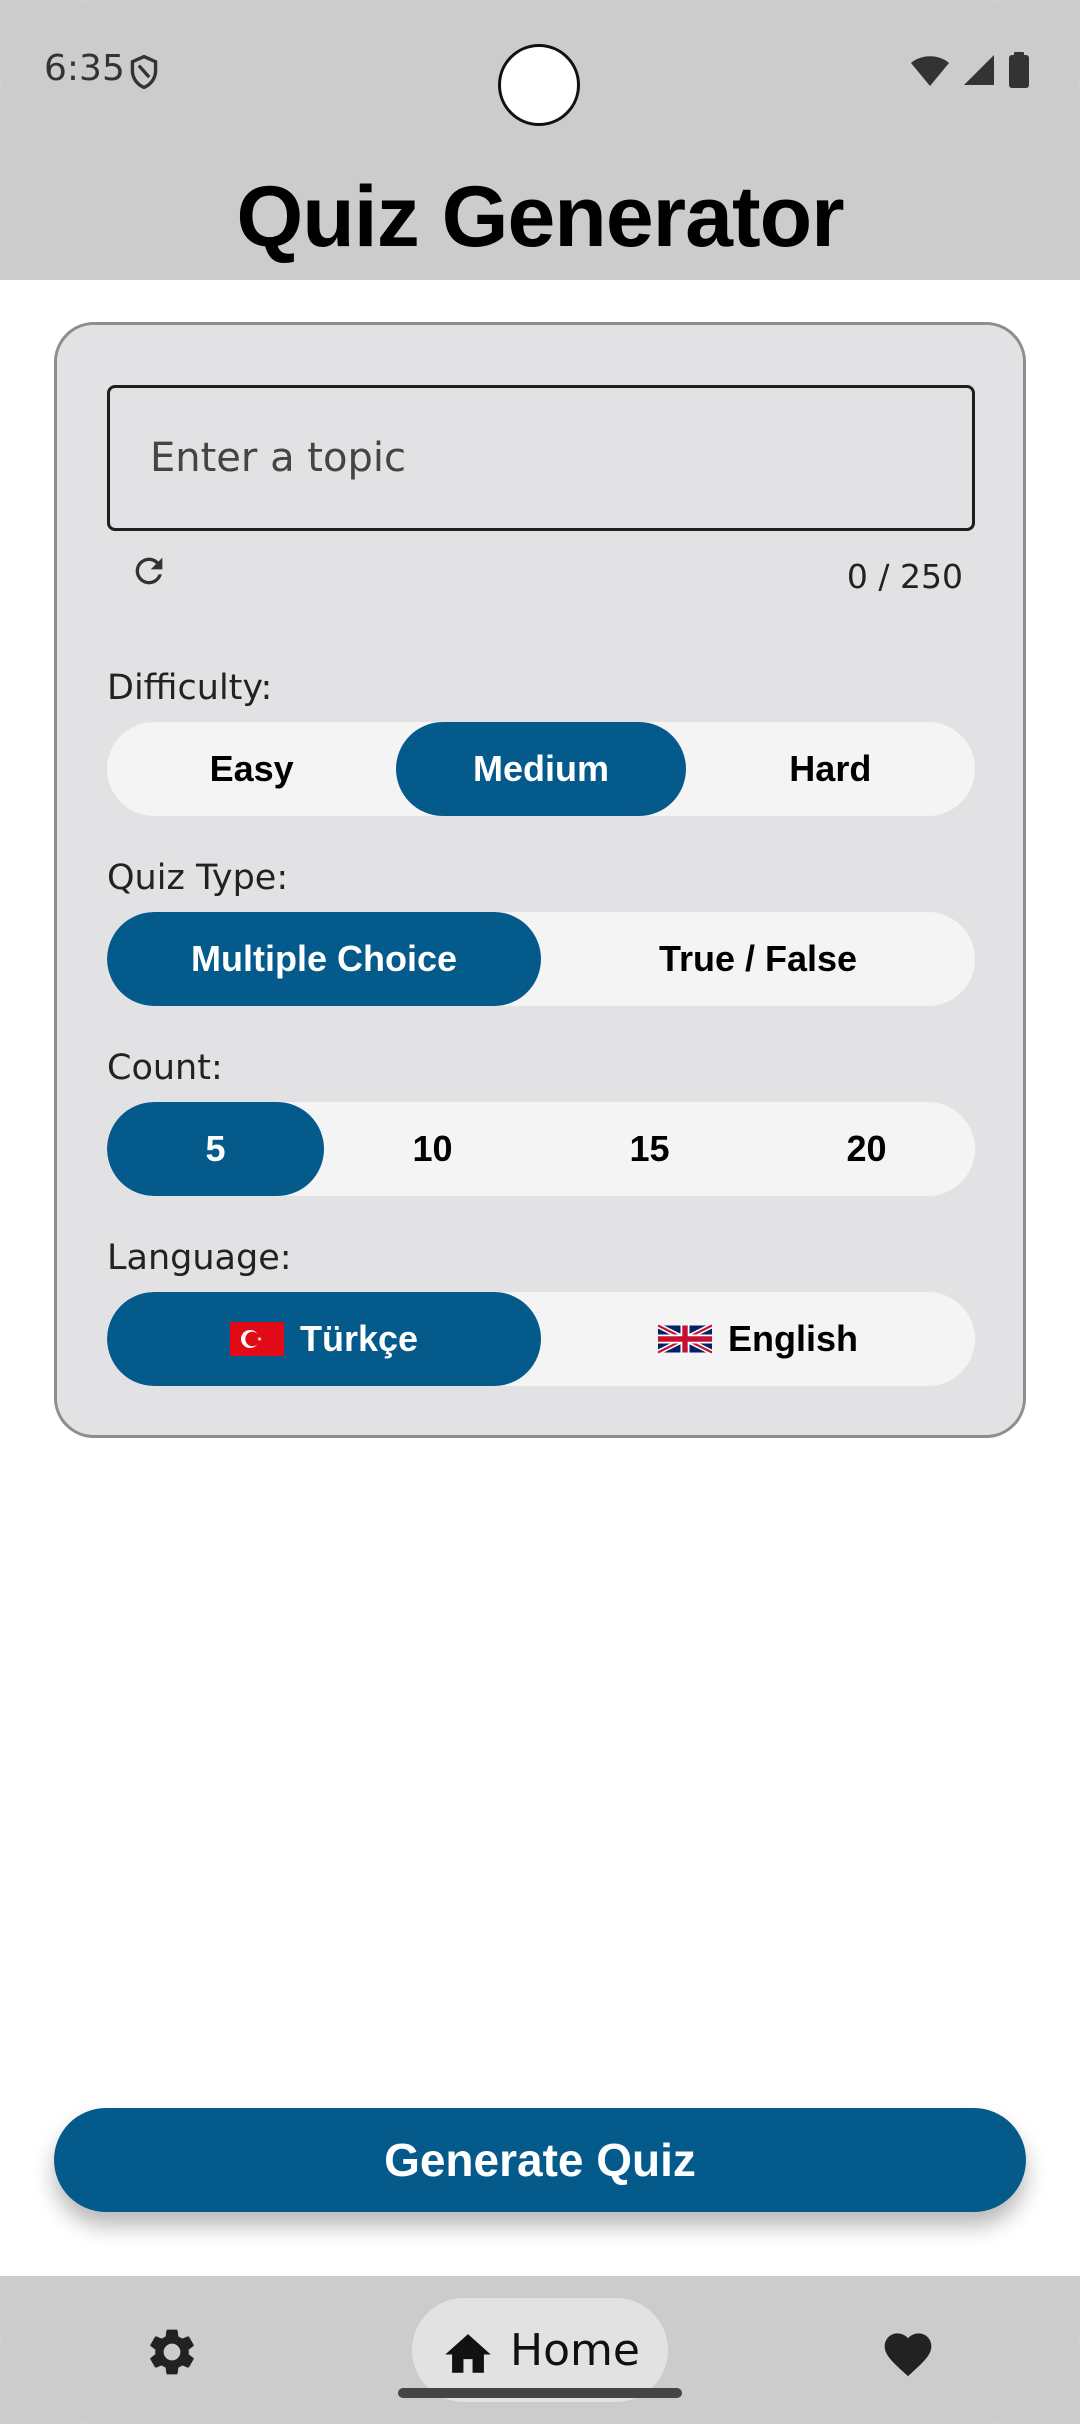 This screenshot has width=1080, height=2424. Describe the element at coordinates (359, 1338) in the screenshot. I see `language-turkish-label: Türkçe` at that location.